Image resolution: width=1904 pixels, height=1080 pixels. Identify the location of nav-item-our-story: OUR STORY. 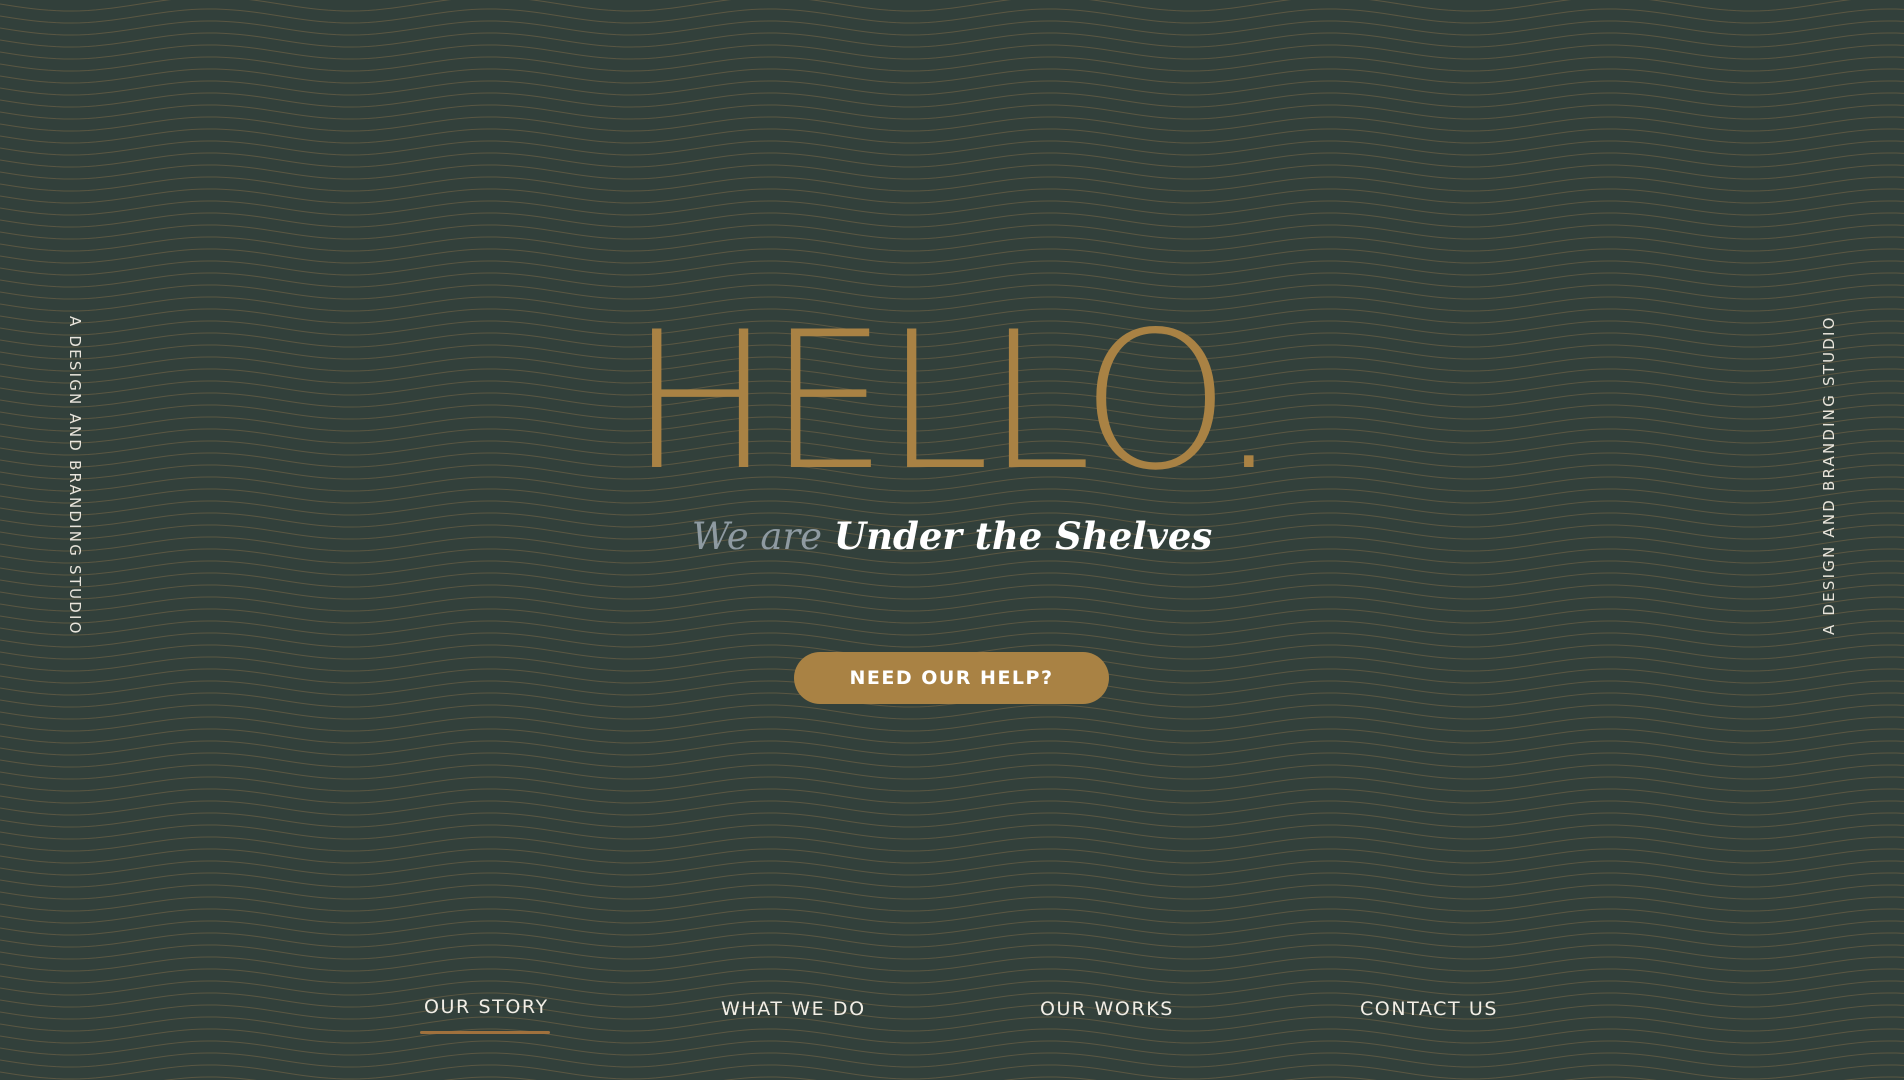
(485, 1015).